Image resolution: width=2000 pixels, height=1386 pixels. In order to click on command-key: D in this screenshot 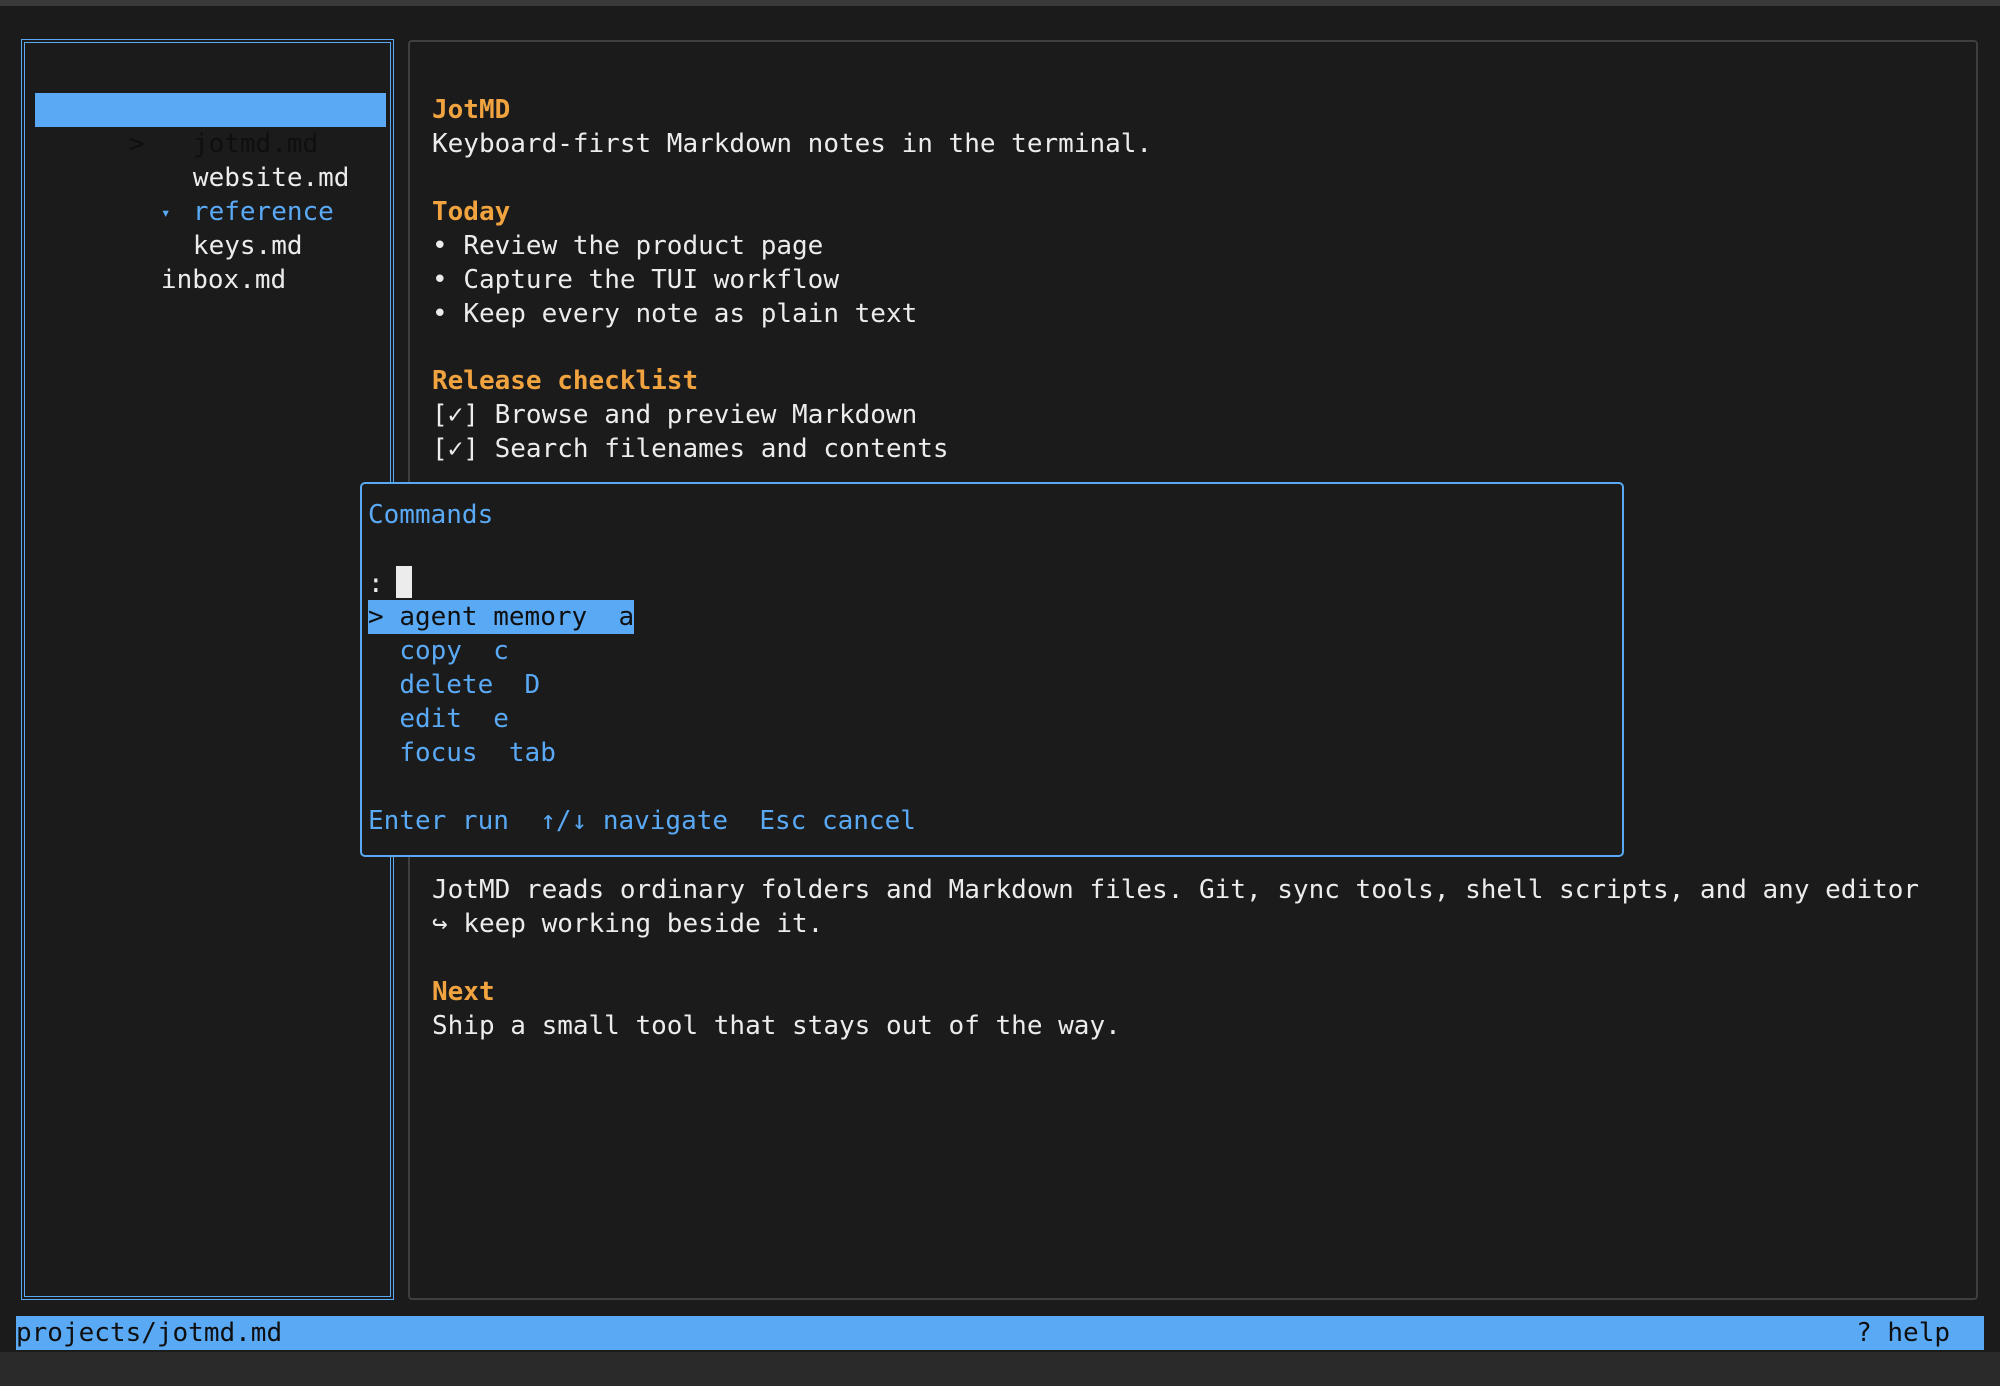, I will do `click(532, 685)`.